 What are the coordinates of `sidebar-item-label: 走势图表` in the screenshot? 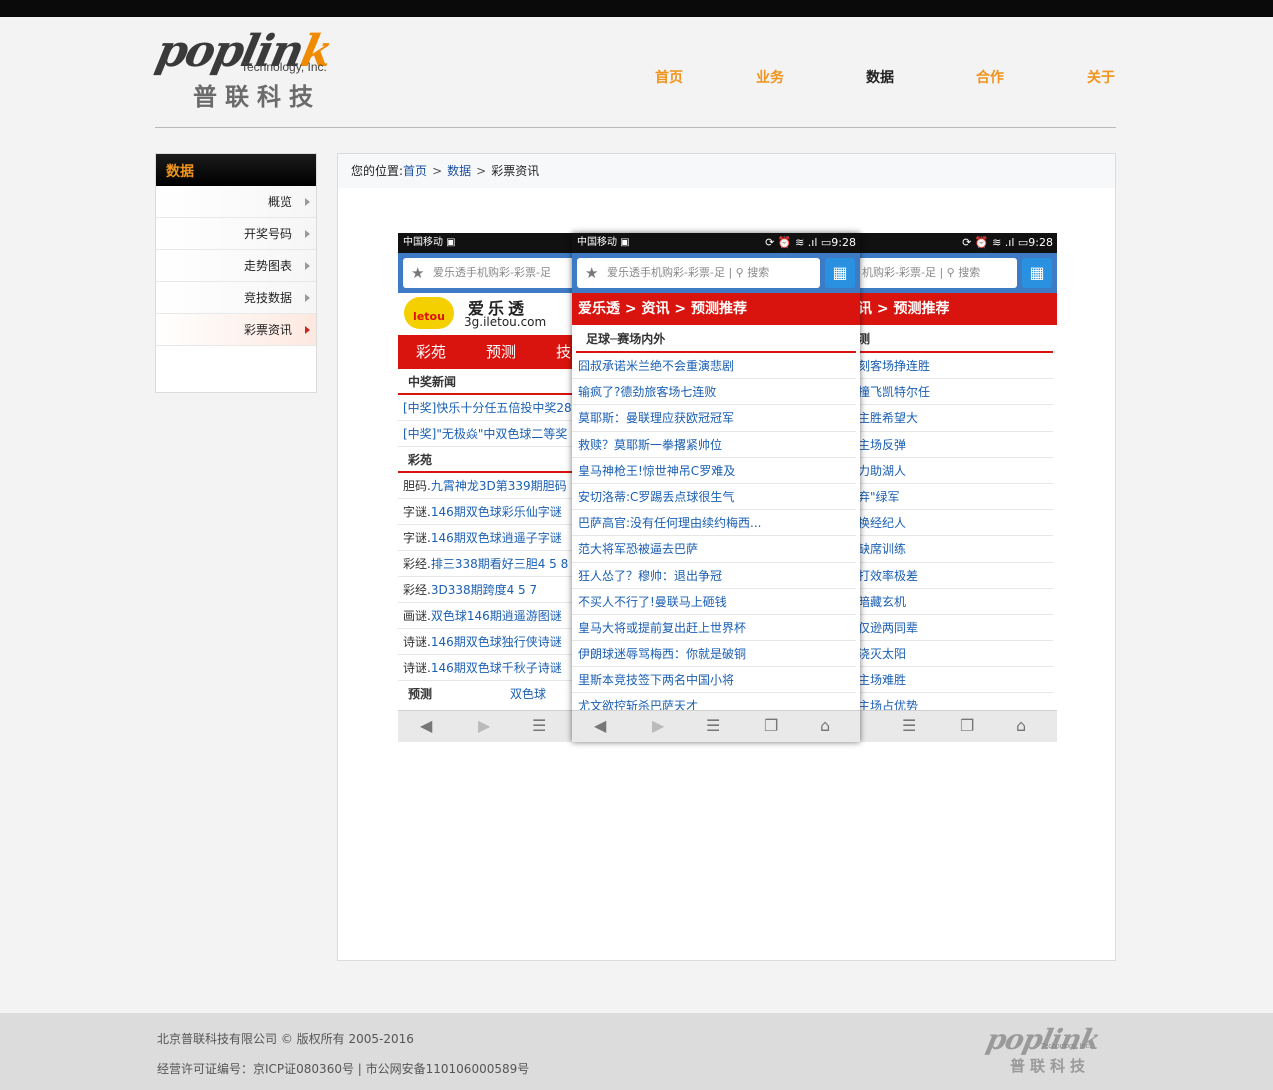 It's located at (267, 266).